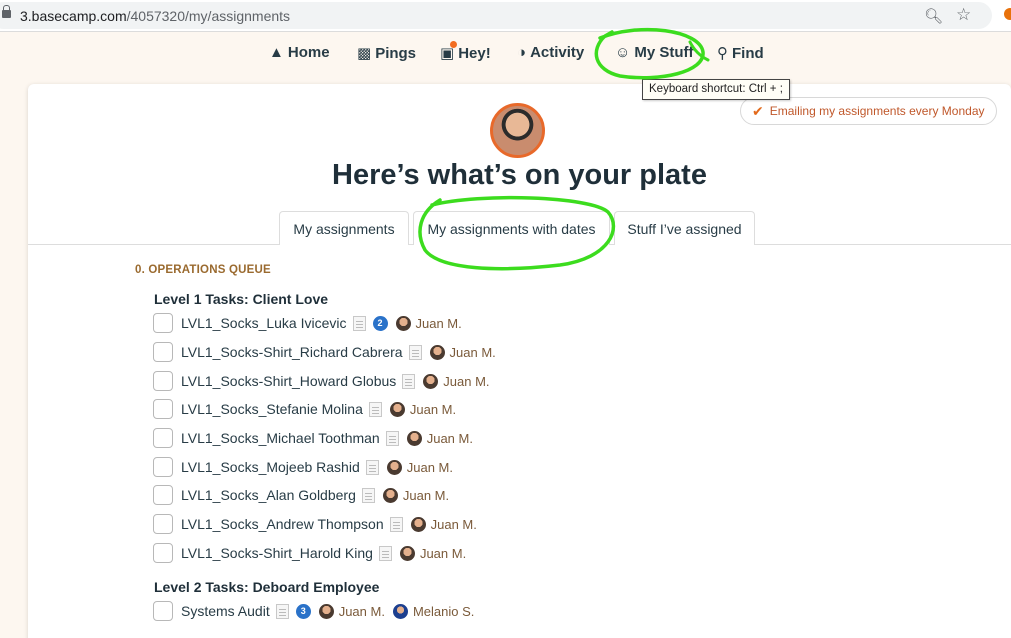 The width and height of the screenshot is (1011, 638). What do you see at coordinates (448, 51) in the screenshot?
I see `inbox-icon: ▣` at bounding box center [448, 51].